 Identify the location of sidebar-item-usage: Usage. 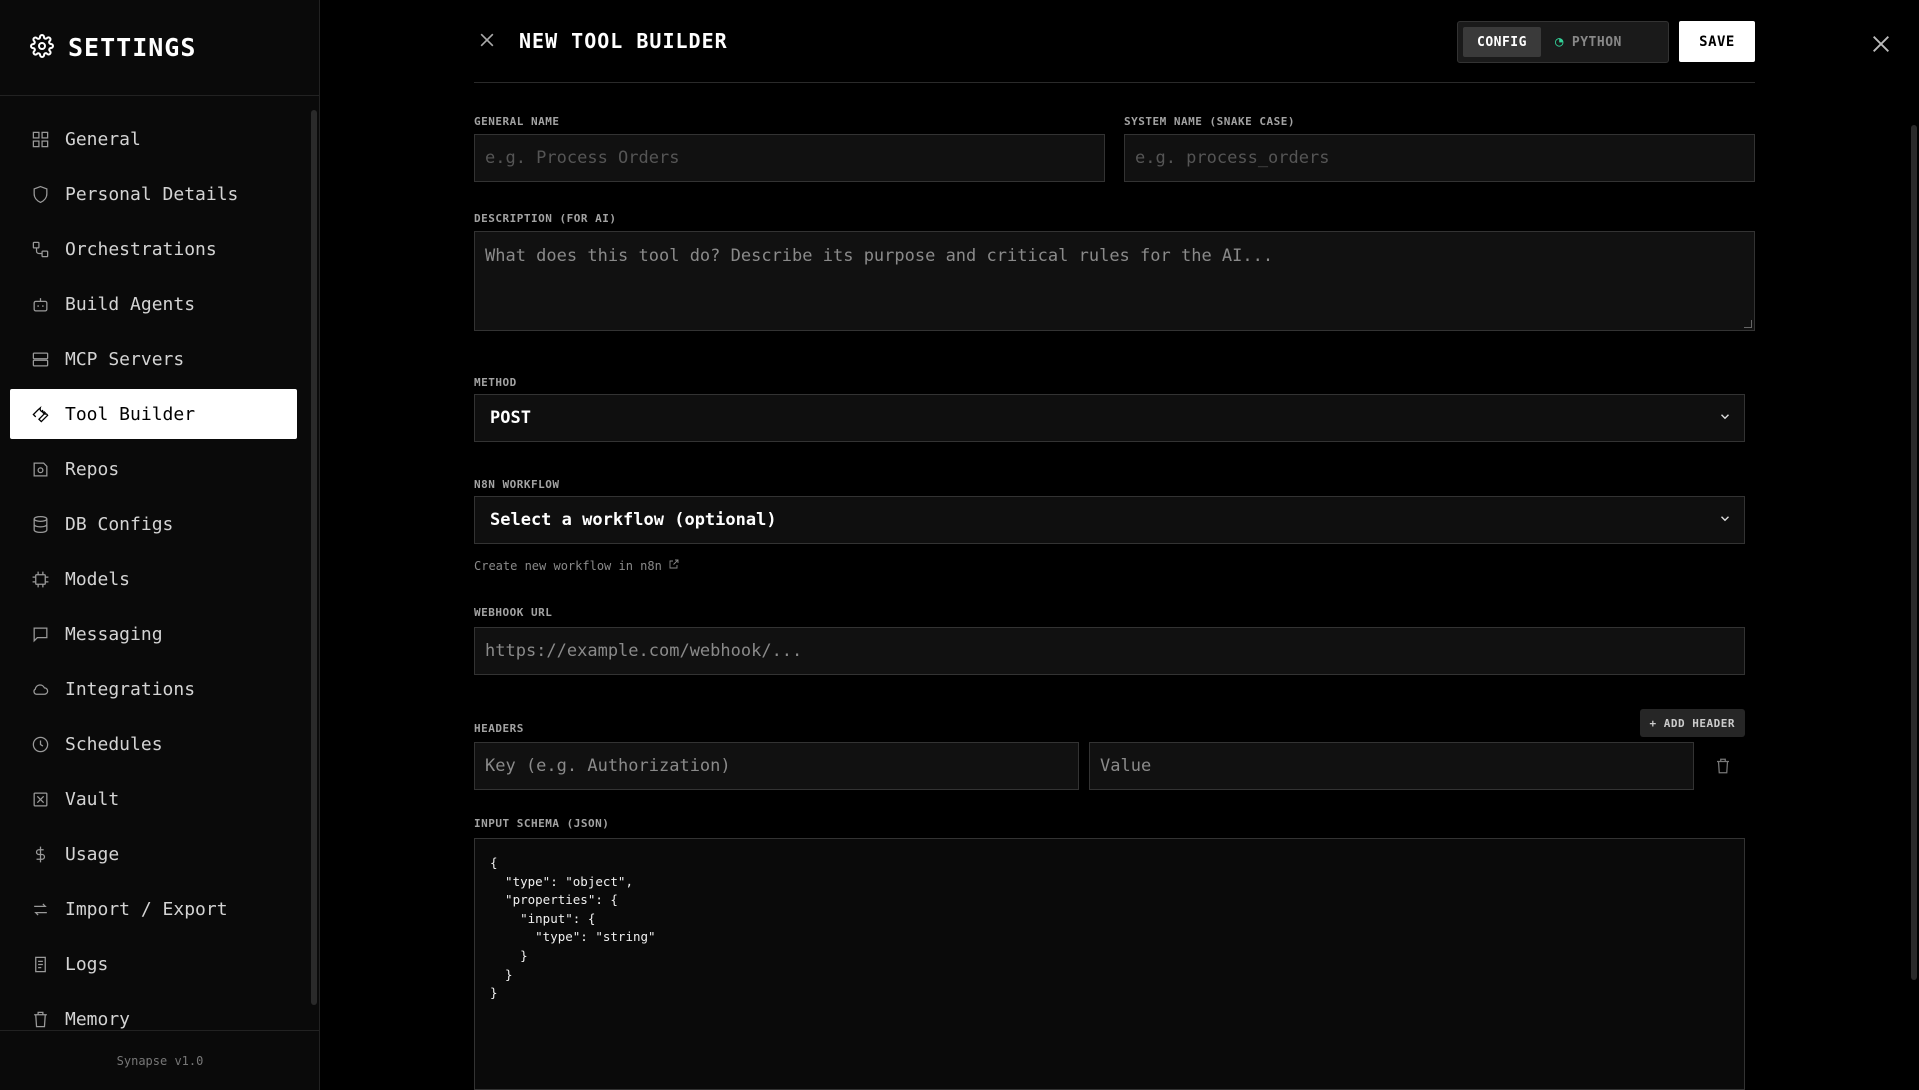
(153, 854).